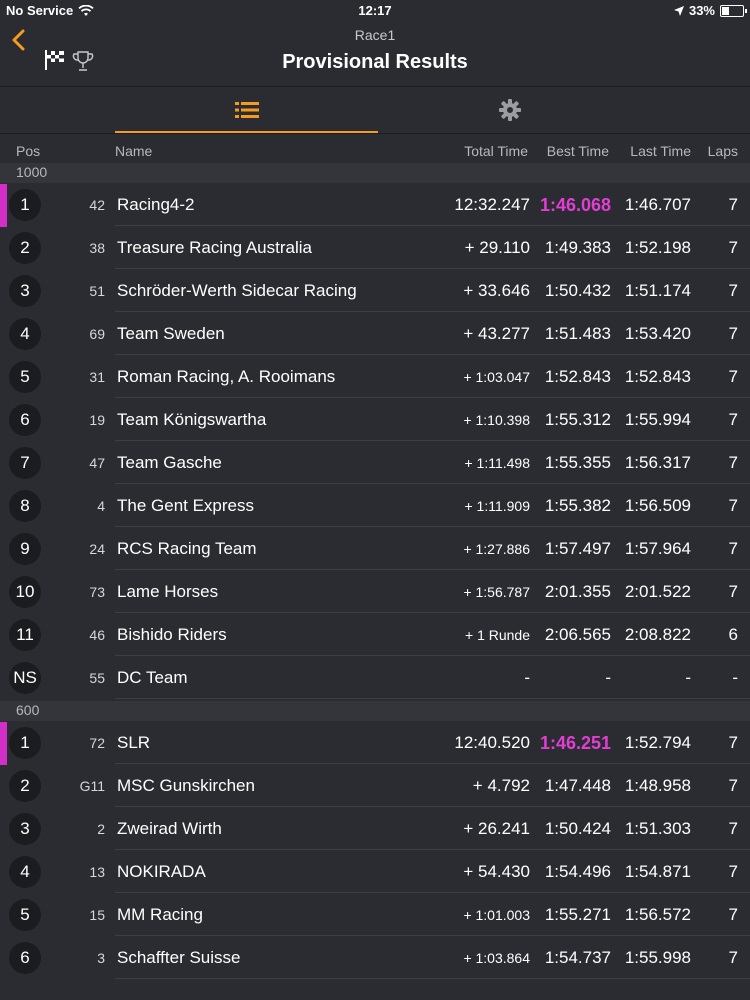 This screenshot has width=750, height=1000. What do you see at coordinates (575, 743) in the screenshot?
I see `best-time: 1:46.251` at bounding box center [575, 743].